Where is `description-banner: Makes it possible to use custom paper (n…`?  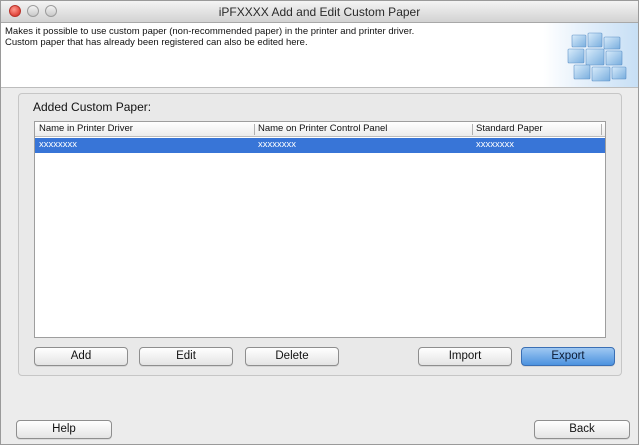 description-banner: Makes it possible to use custom paper (n… is located at coordinates (319, 55).